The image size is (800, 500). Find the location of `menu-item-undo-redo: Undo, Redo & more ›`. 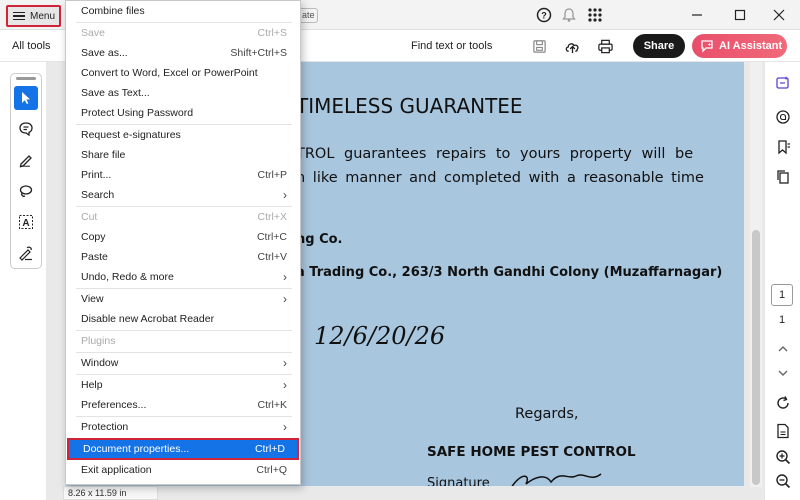

menu-item-undo-redo: Undo, Redo & more › is located at coordinates (183, 277).